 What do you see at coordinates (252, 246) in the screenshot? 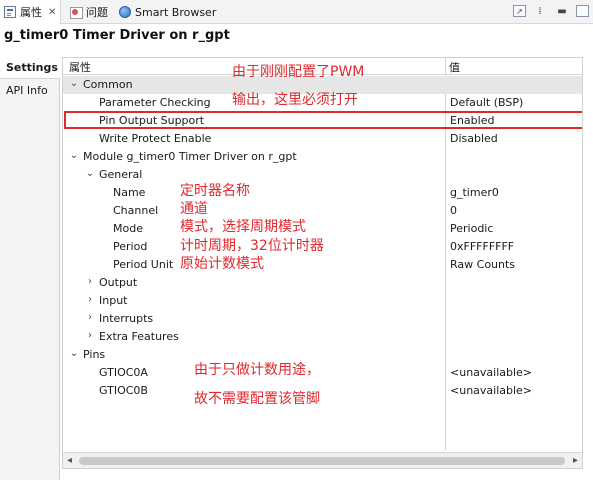
I see `annotation-period: 计时周期，32位计时器` at bounding box center [252, 246].